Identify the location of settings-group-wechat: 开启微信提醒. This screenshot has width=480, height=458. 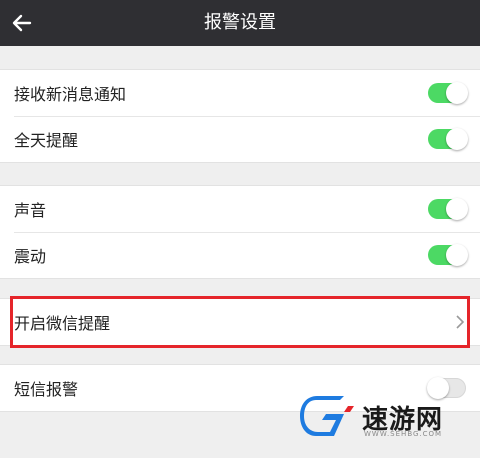
(240, 322).